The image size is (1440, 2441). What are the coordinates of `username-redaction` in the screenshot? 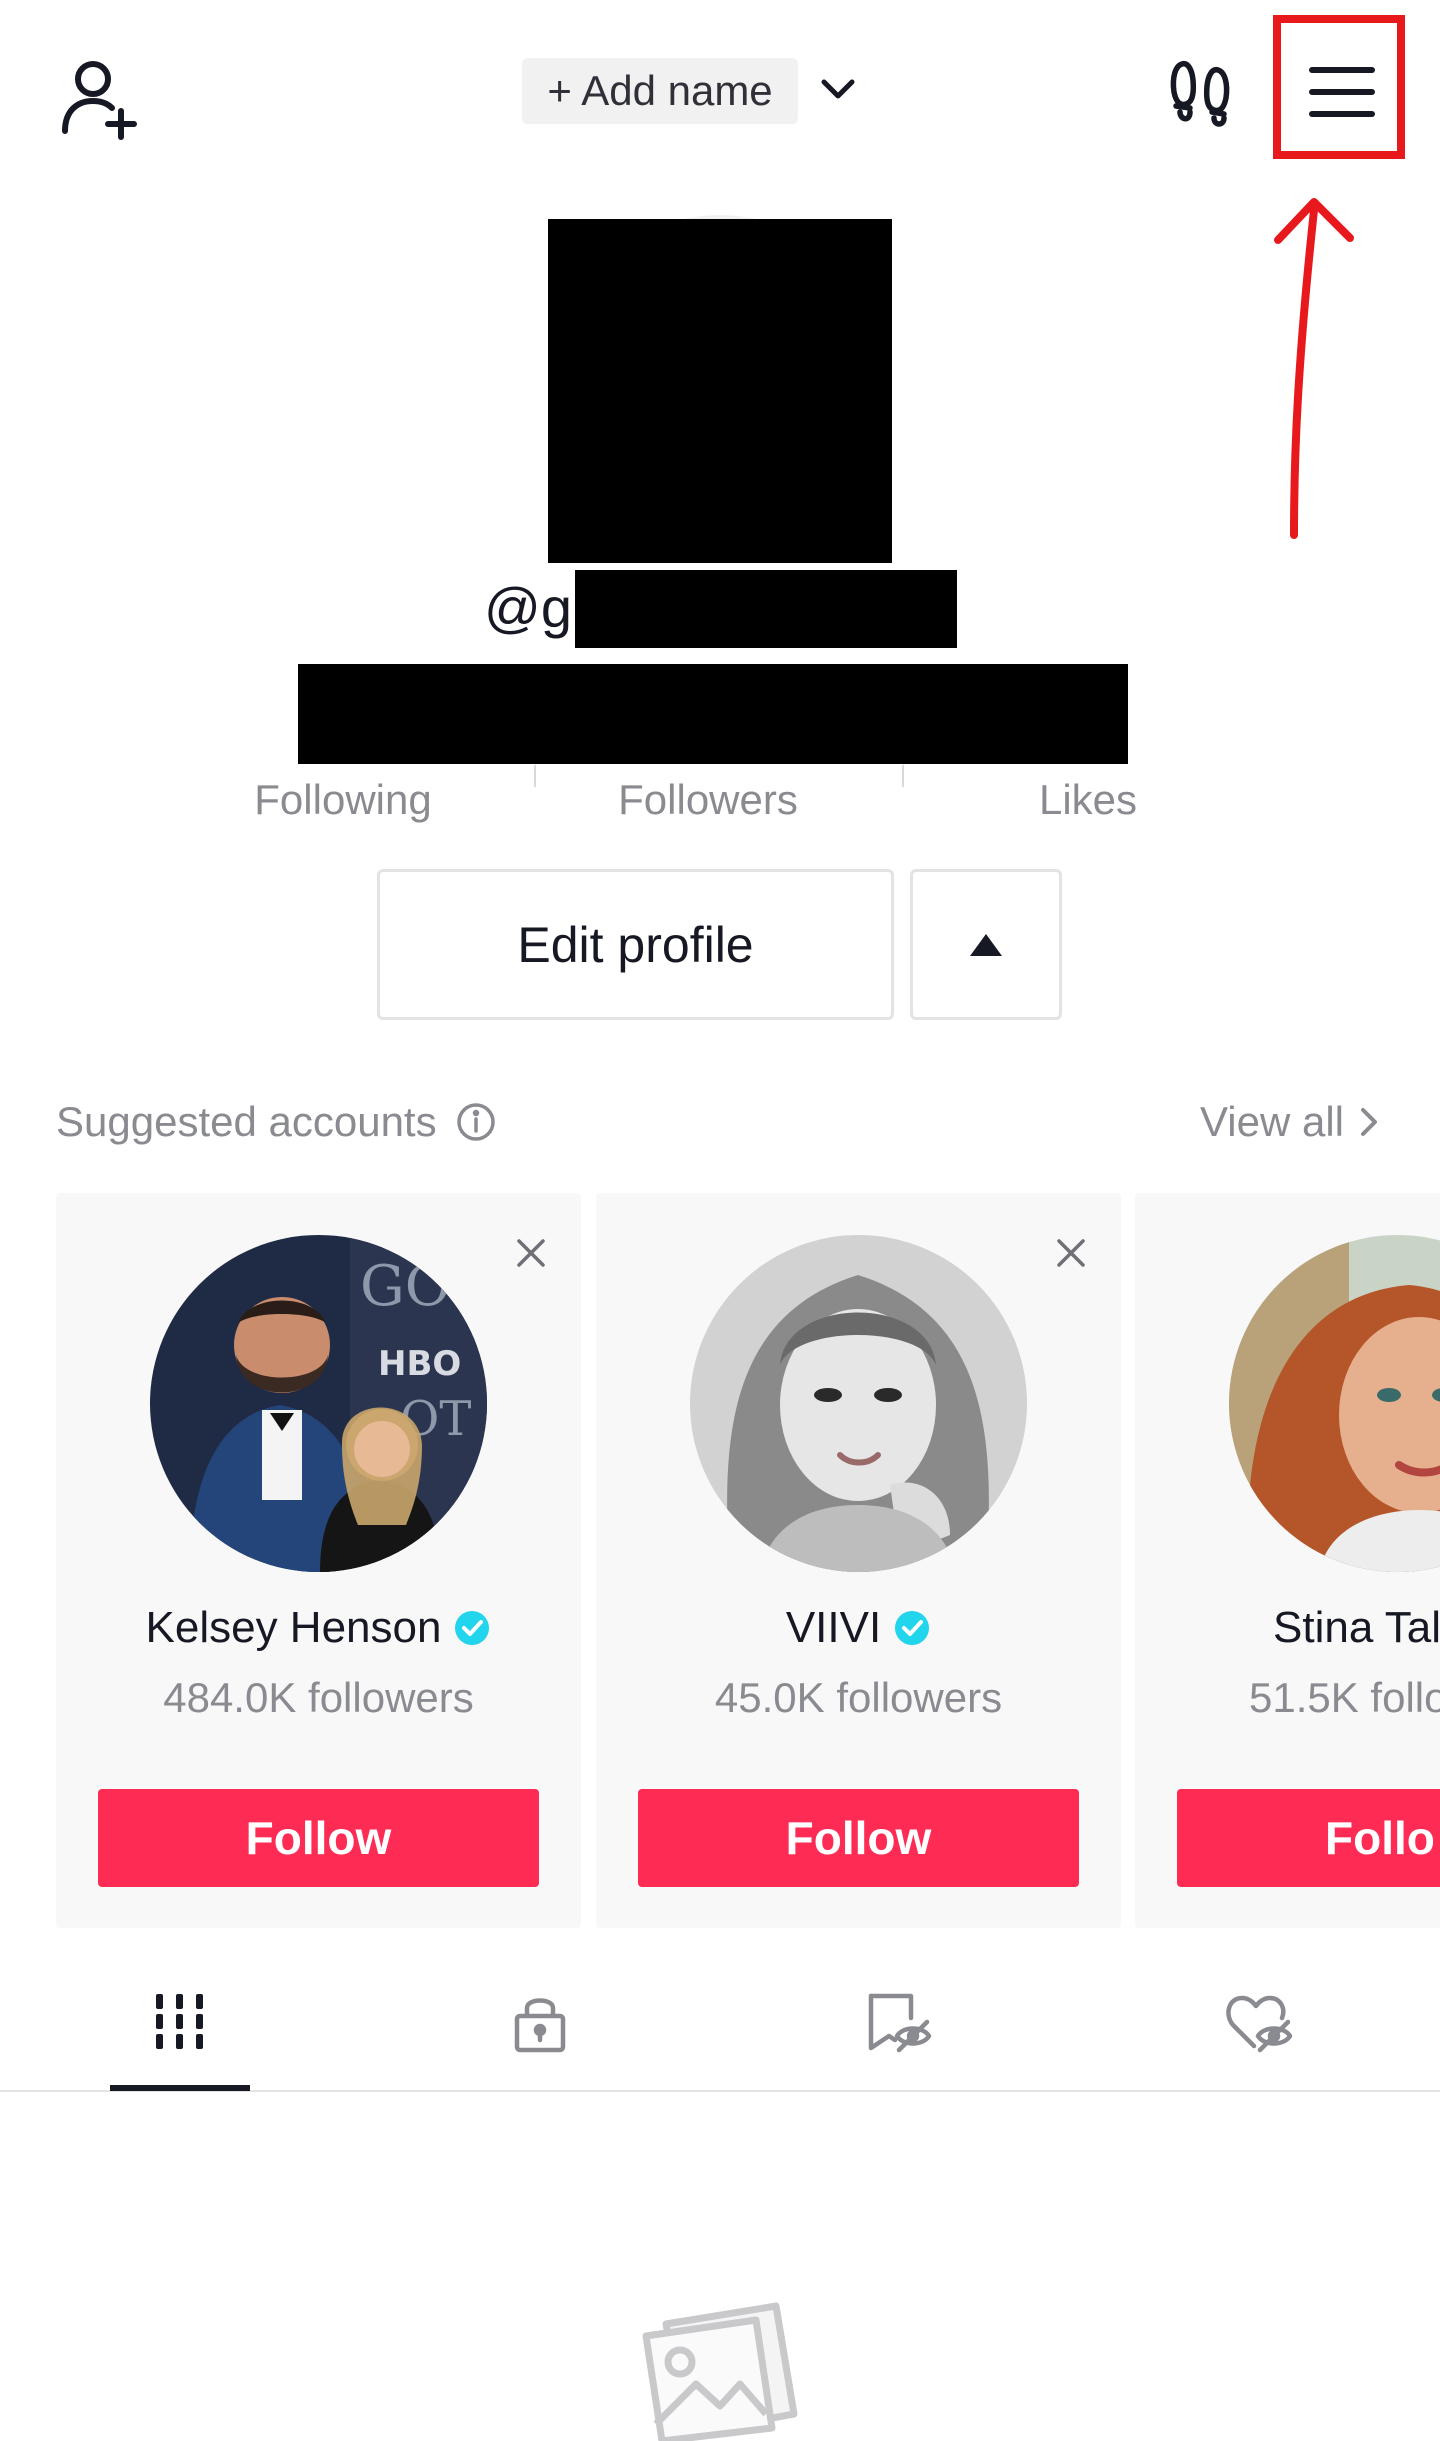 It's located at (766, 609).